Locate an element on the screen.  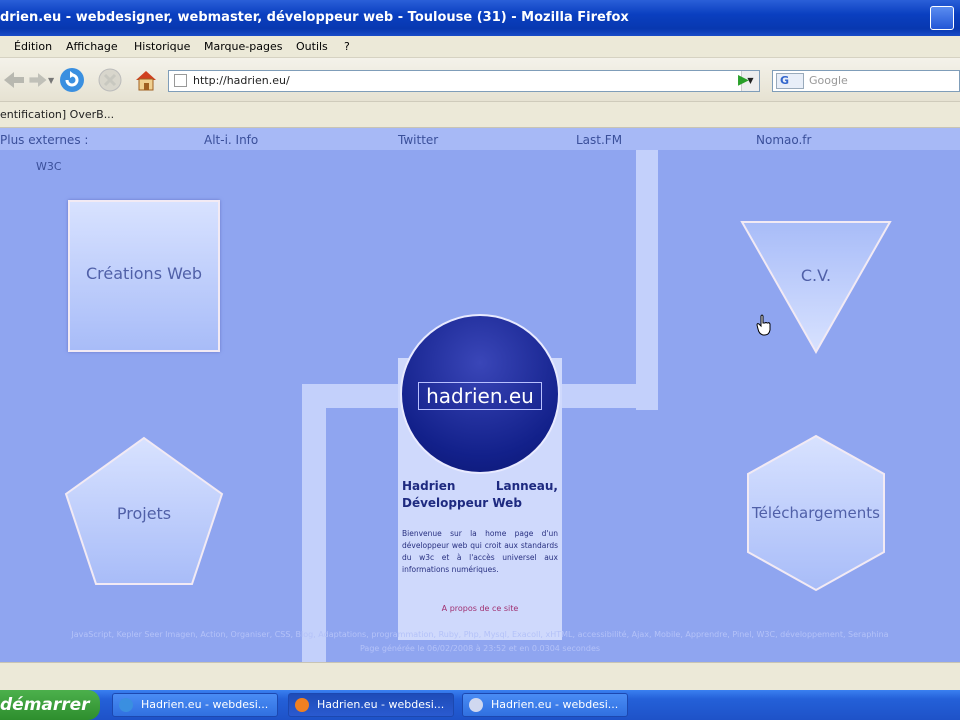
menu-historique: Historique is located at coordinates (162, 47).